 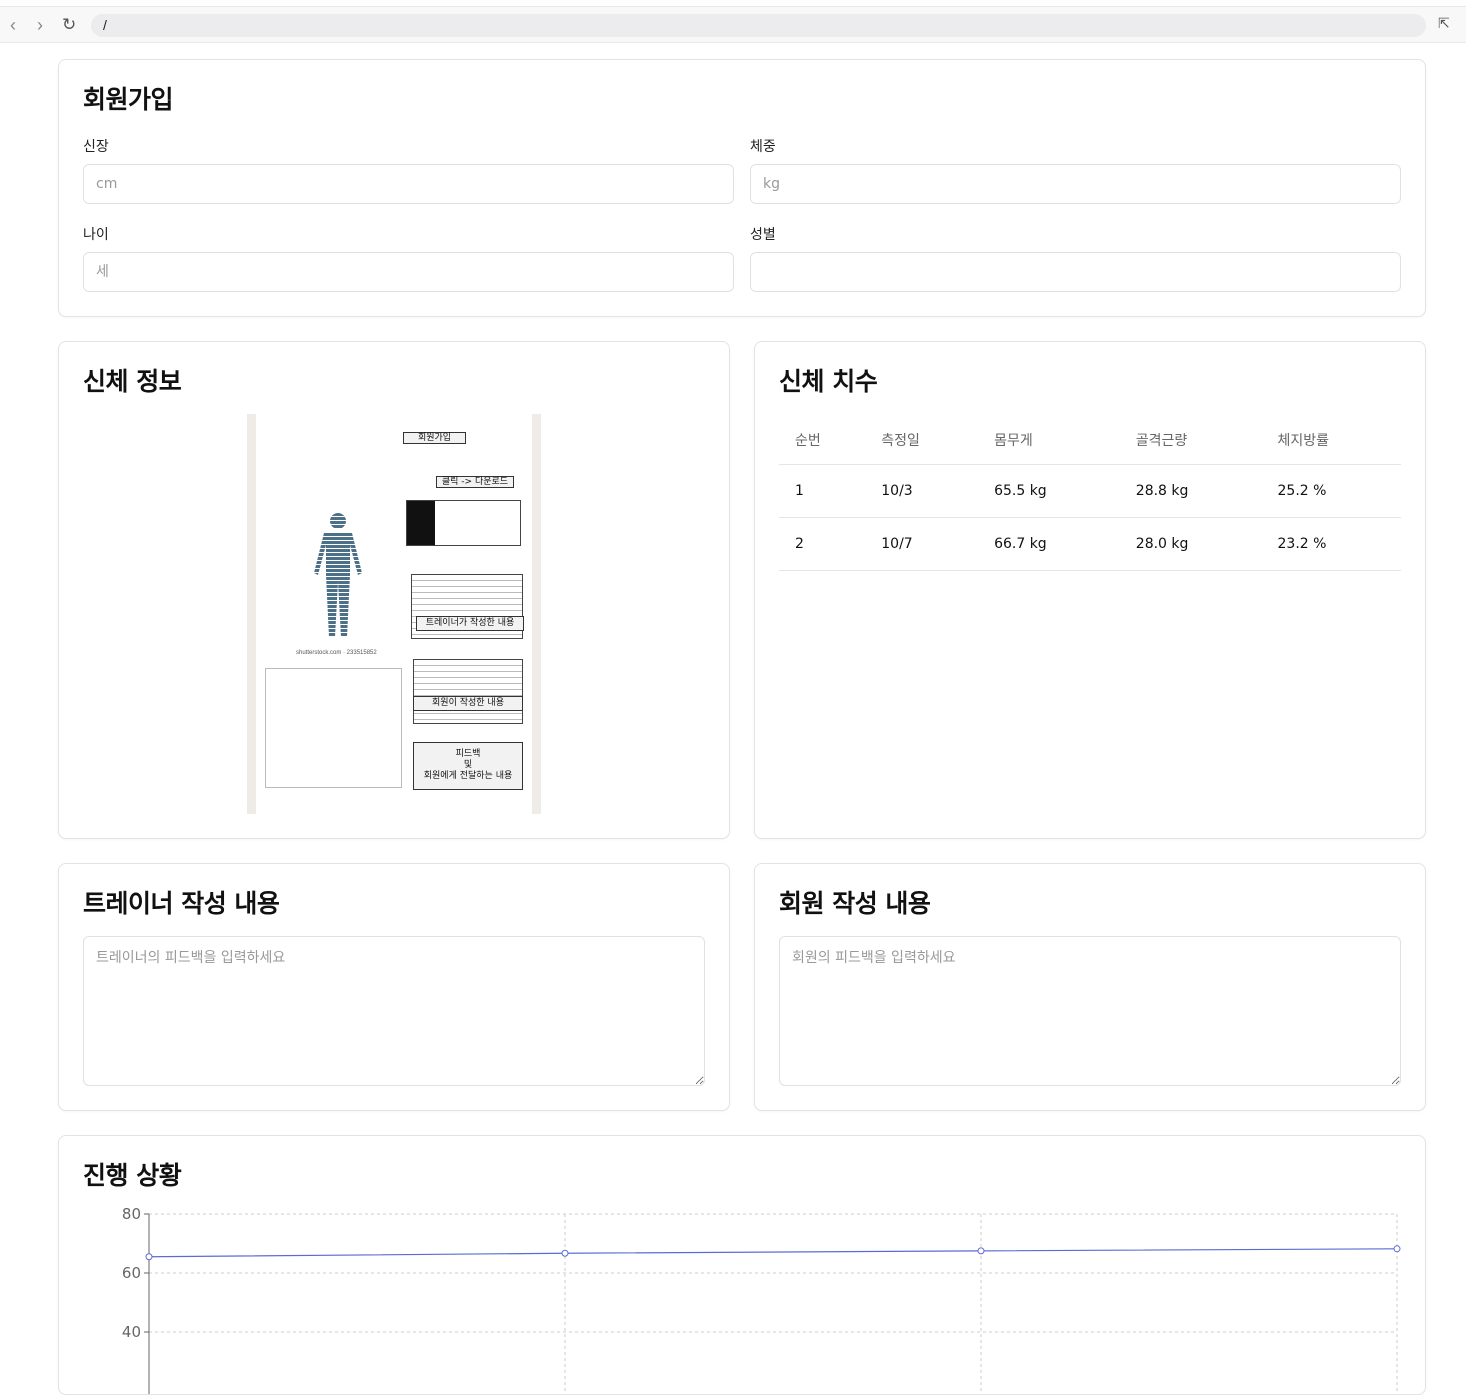 I want to click on image-watermark: shutterstock.com · 233515852, so click(x=336, y=653).